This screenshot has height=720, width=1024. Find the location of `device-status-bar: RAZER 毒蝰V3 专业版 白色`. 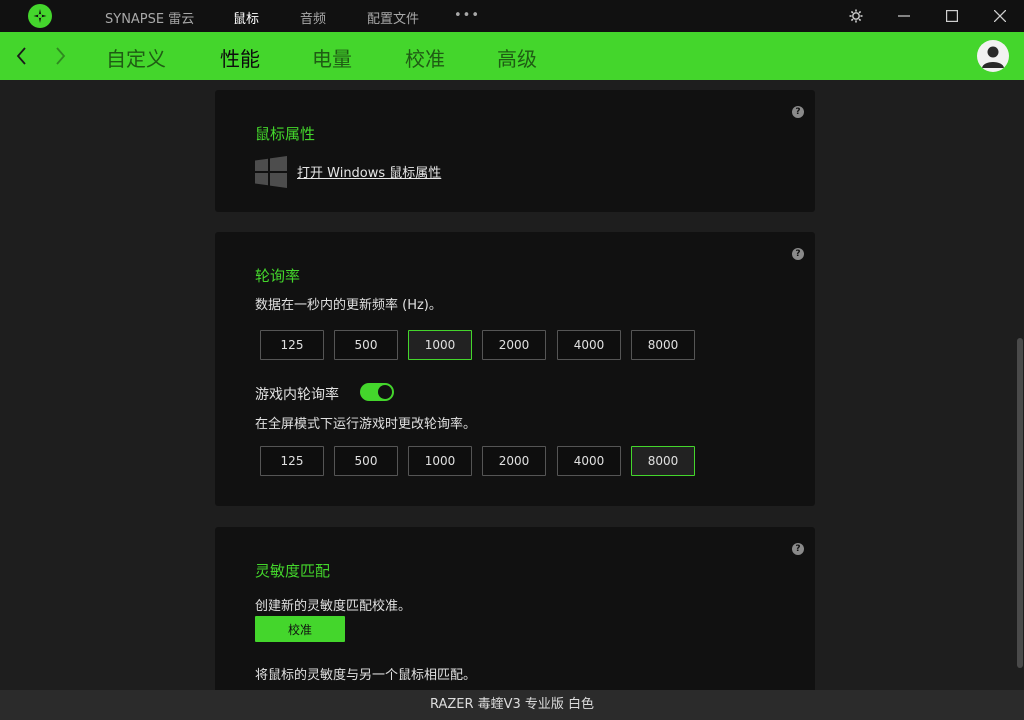

device-status-bar: RAZER 毒蝰V3 专业版 白色 is located at coordinates (512, 705).